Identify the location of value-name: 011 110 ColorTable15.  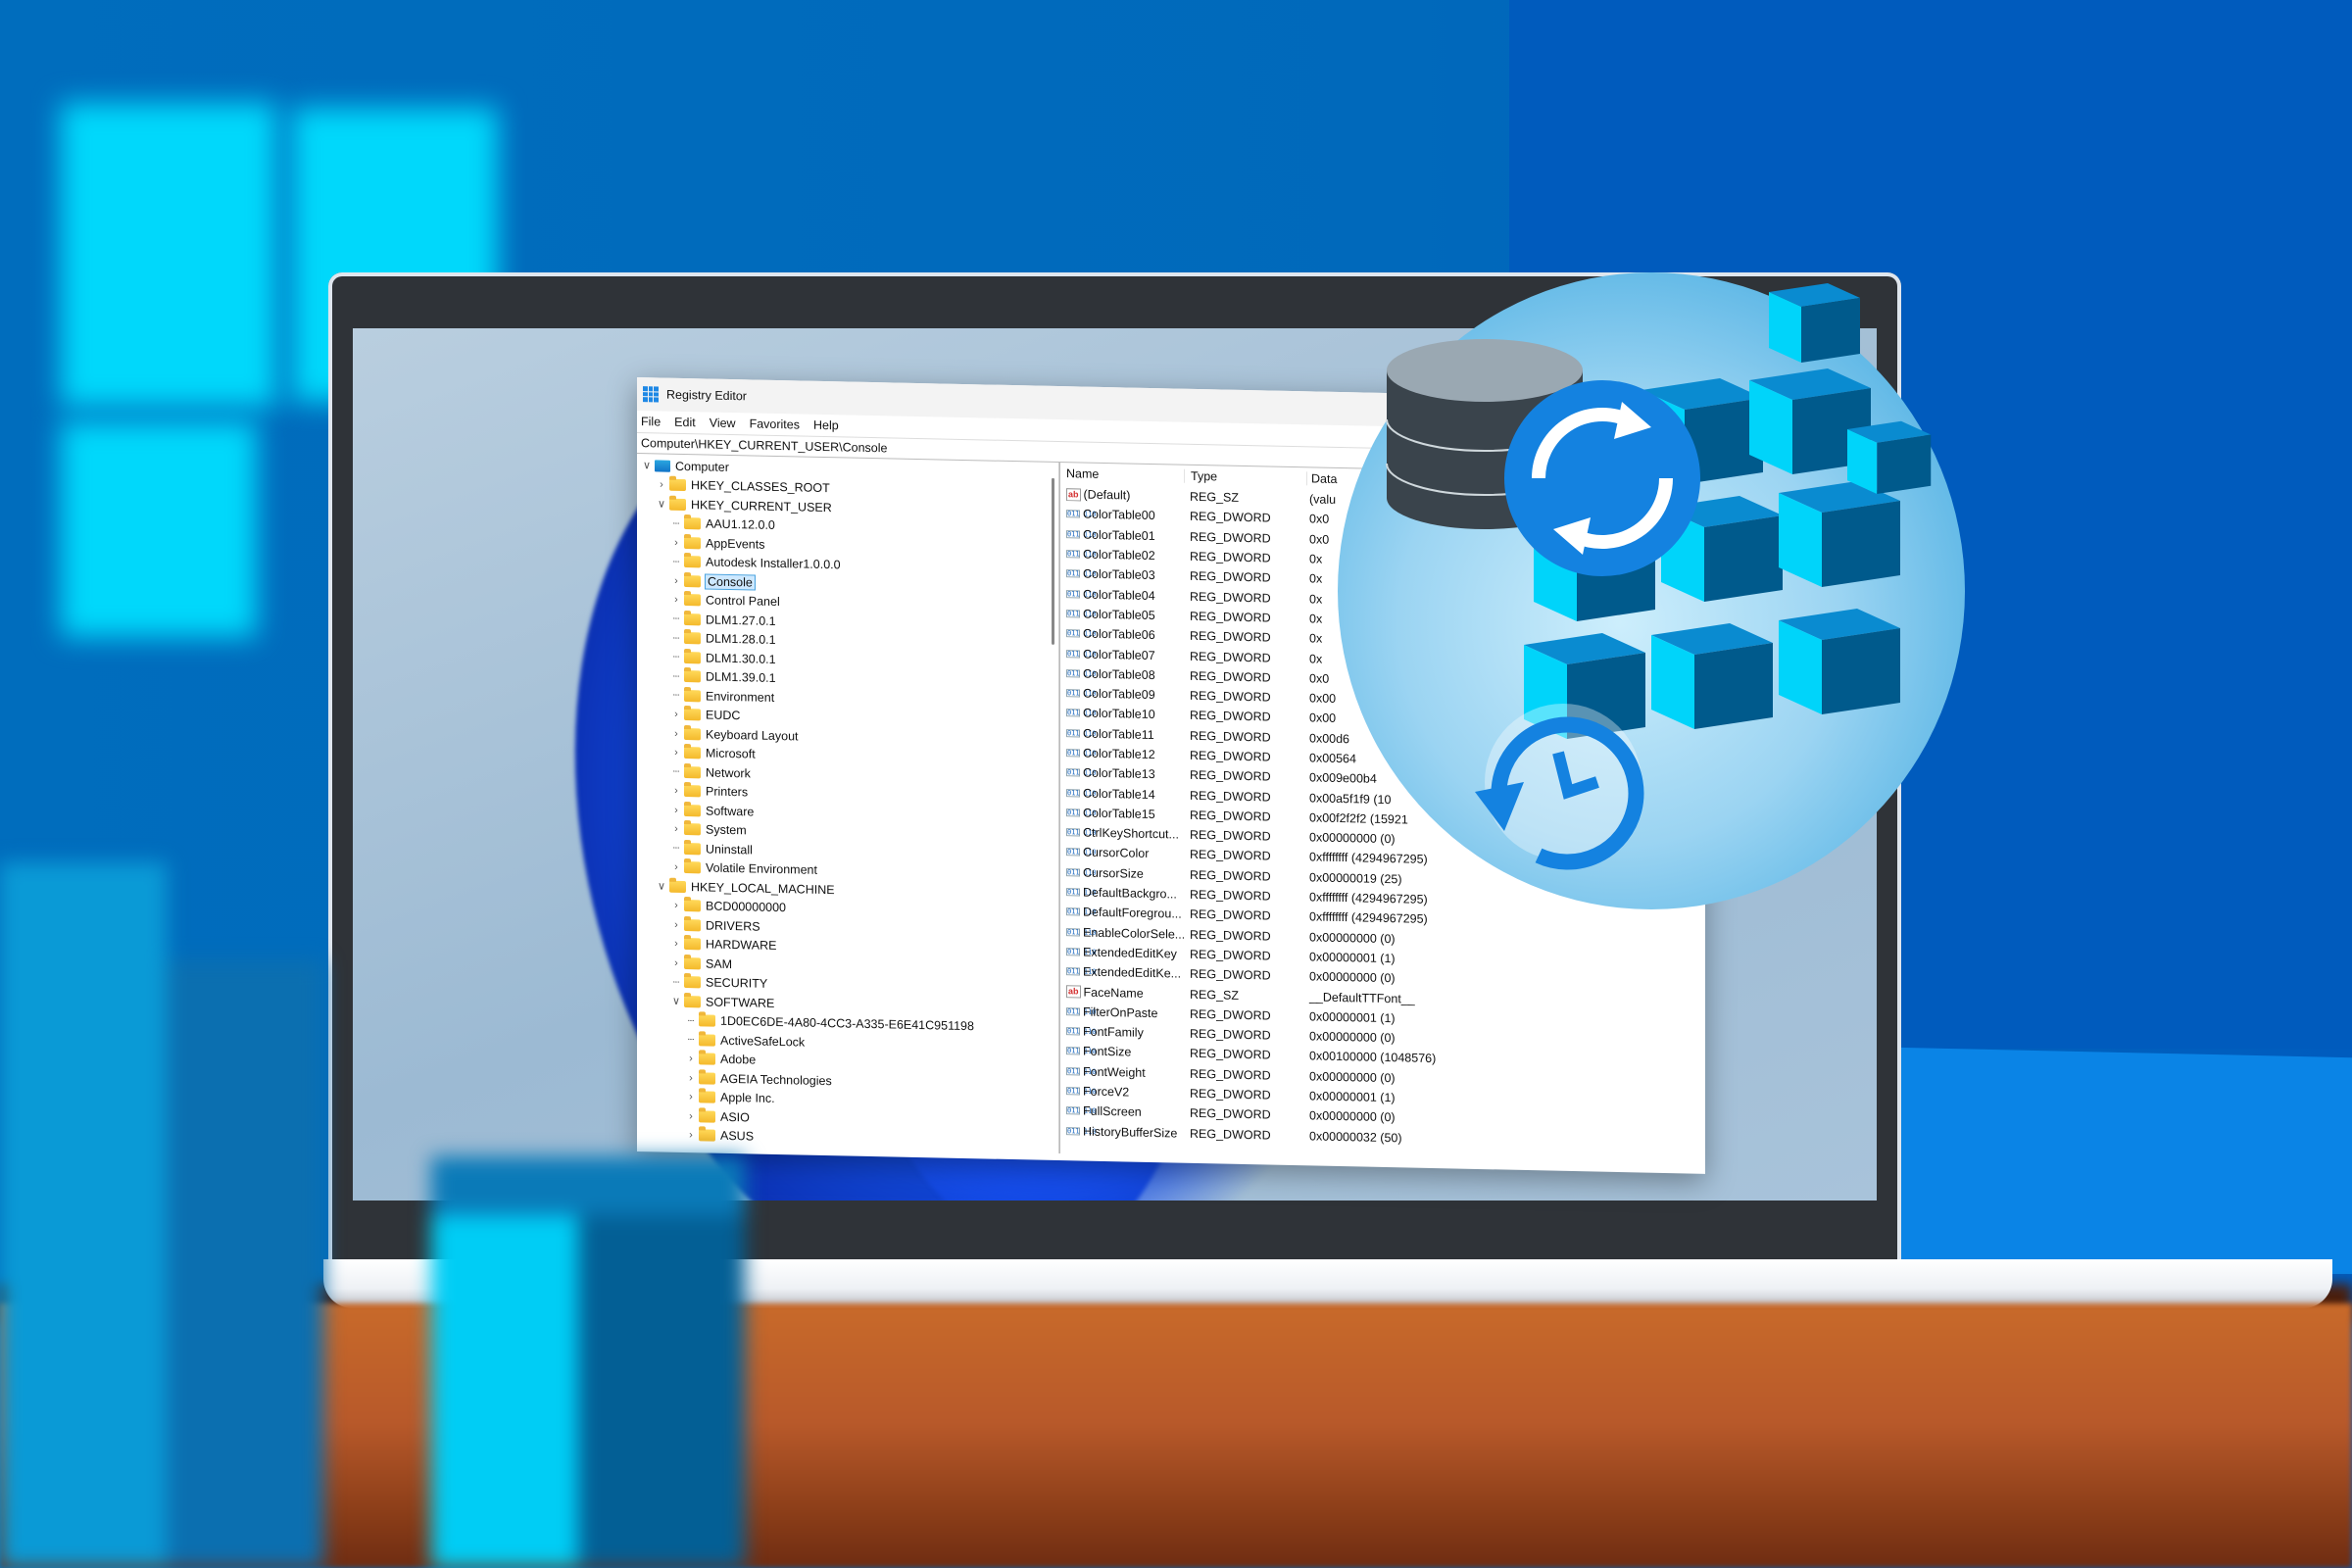
(1122, 814).